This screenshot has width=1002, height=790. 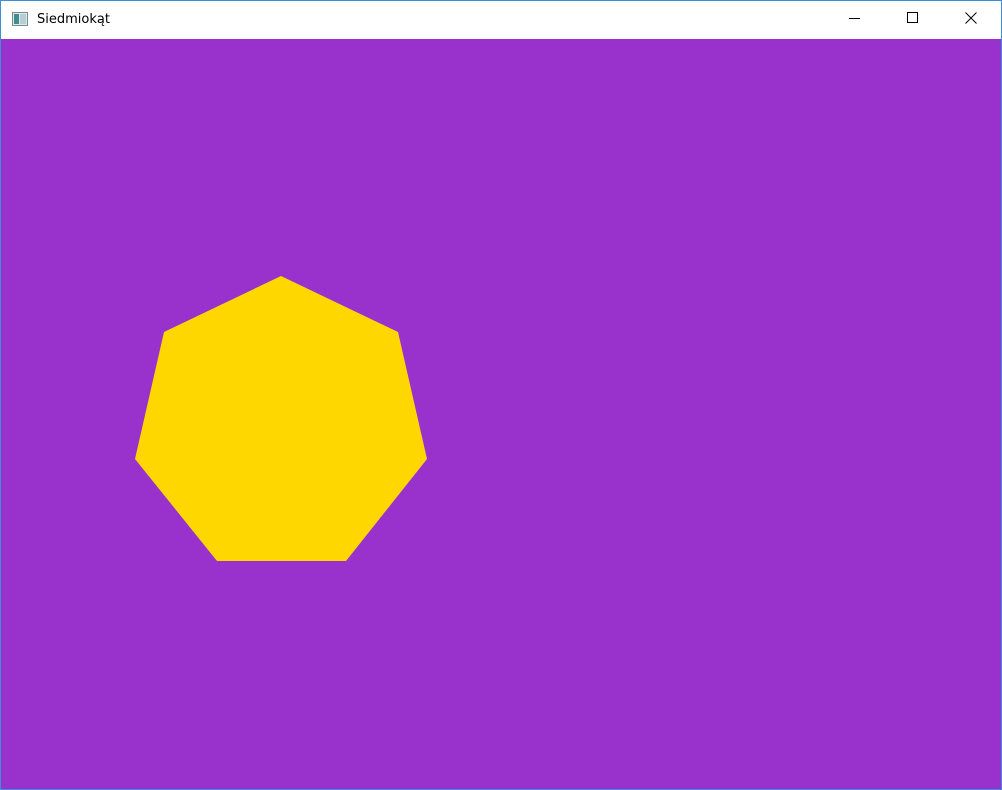 I want to click on title-bar: Siedmiokąt, so click(x=501, y=20).